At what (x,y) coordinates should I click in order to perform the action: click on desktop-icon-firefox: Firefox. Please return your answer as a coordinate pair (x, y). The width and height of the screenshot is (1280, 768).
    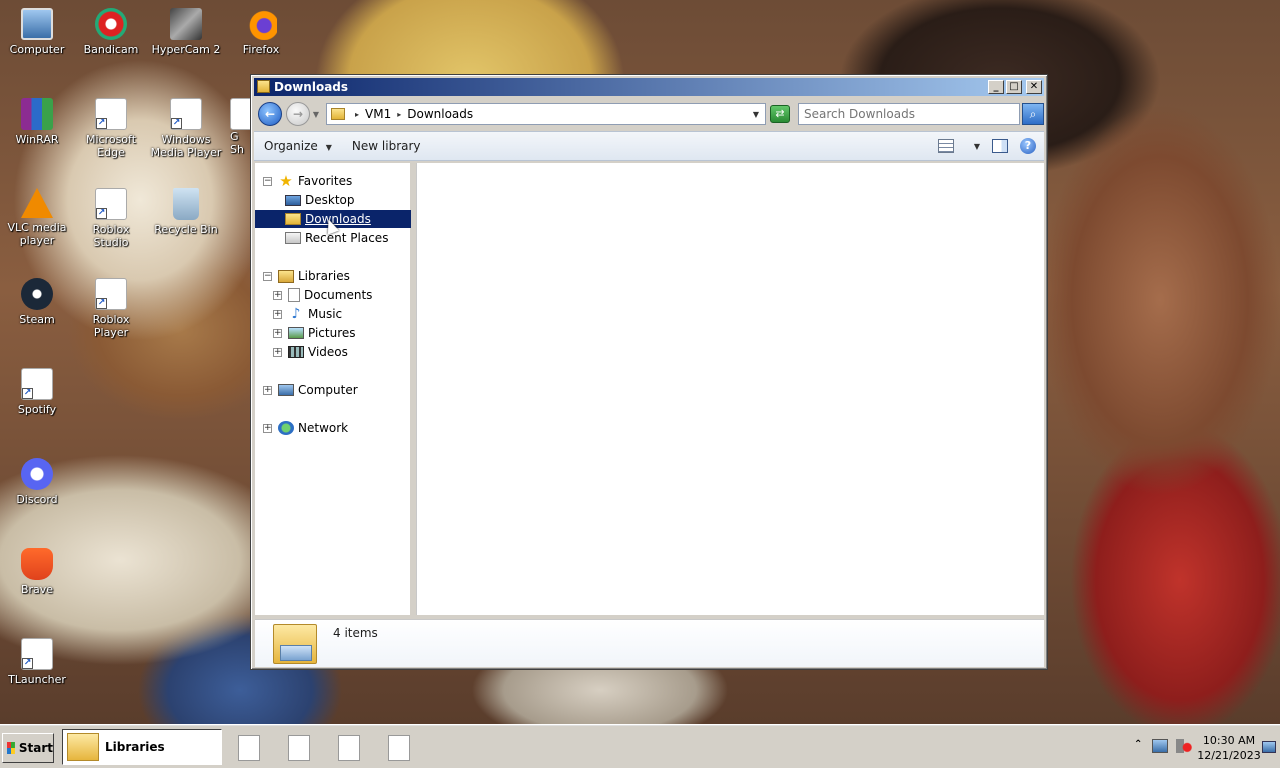
    Looking at the image, I should click on (261, 32).